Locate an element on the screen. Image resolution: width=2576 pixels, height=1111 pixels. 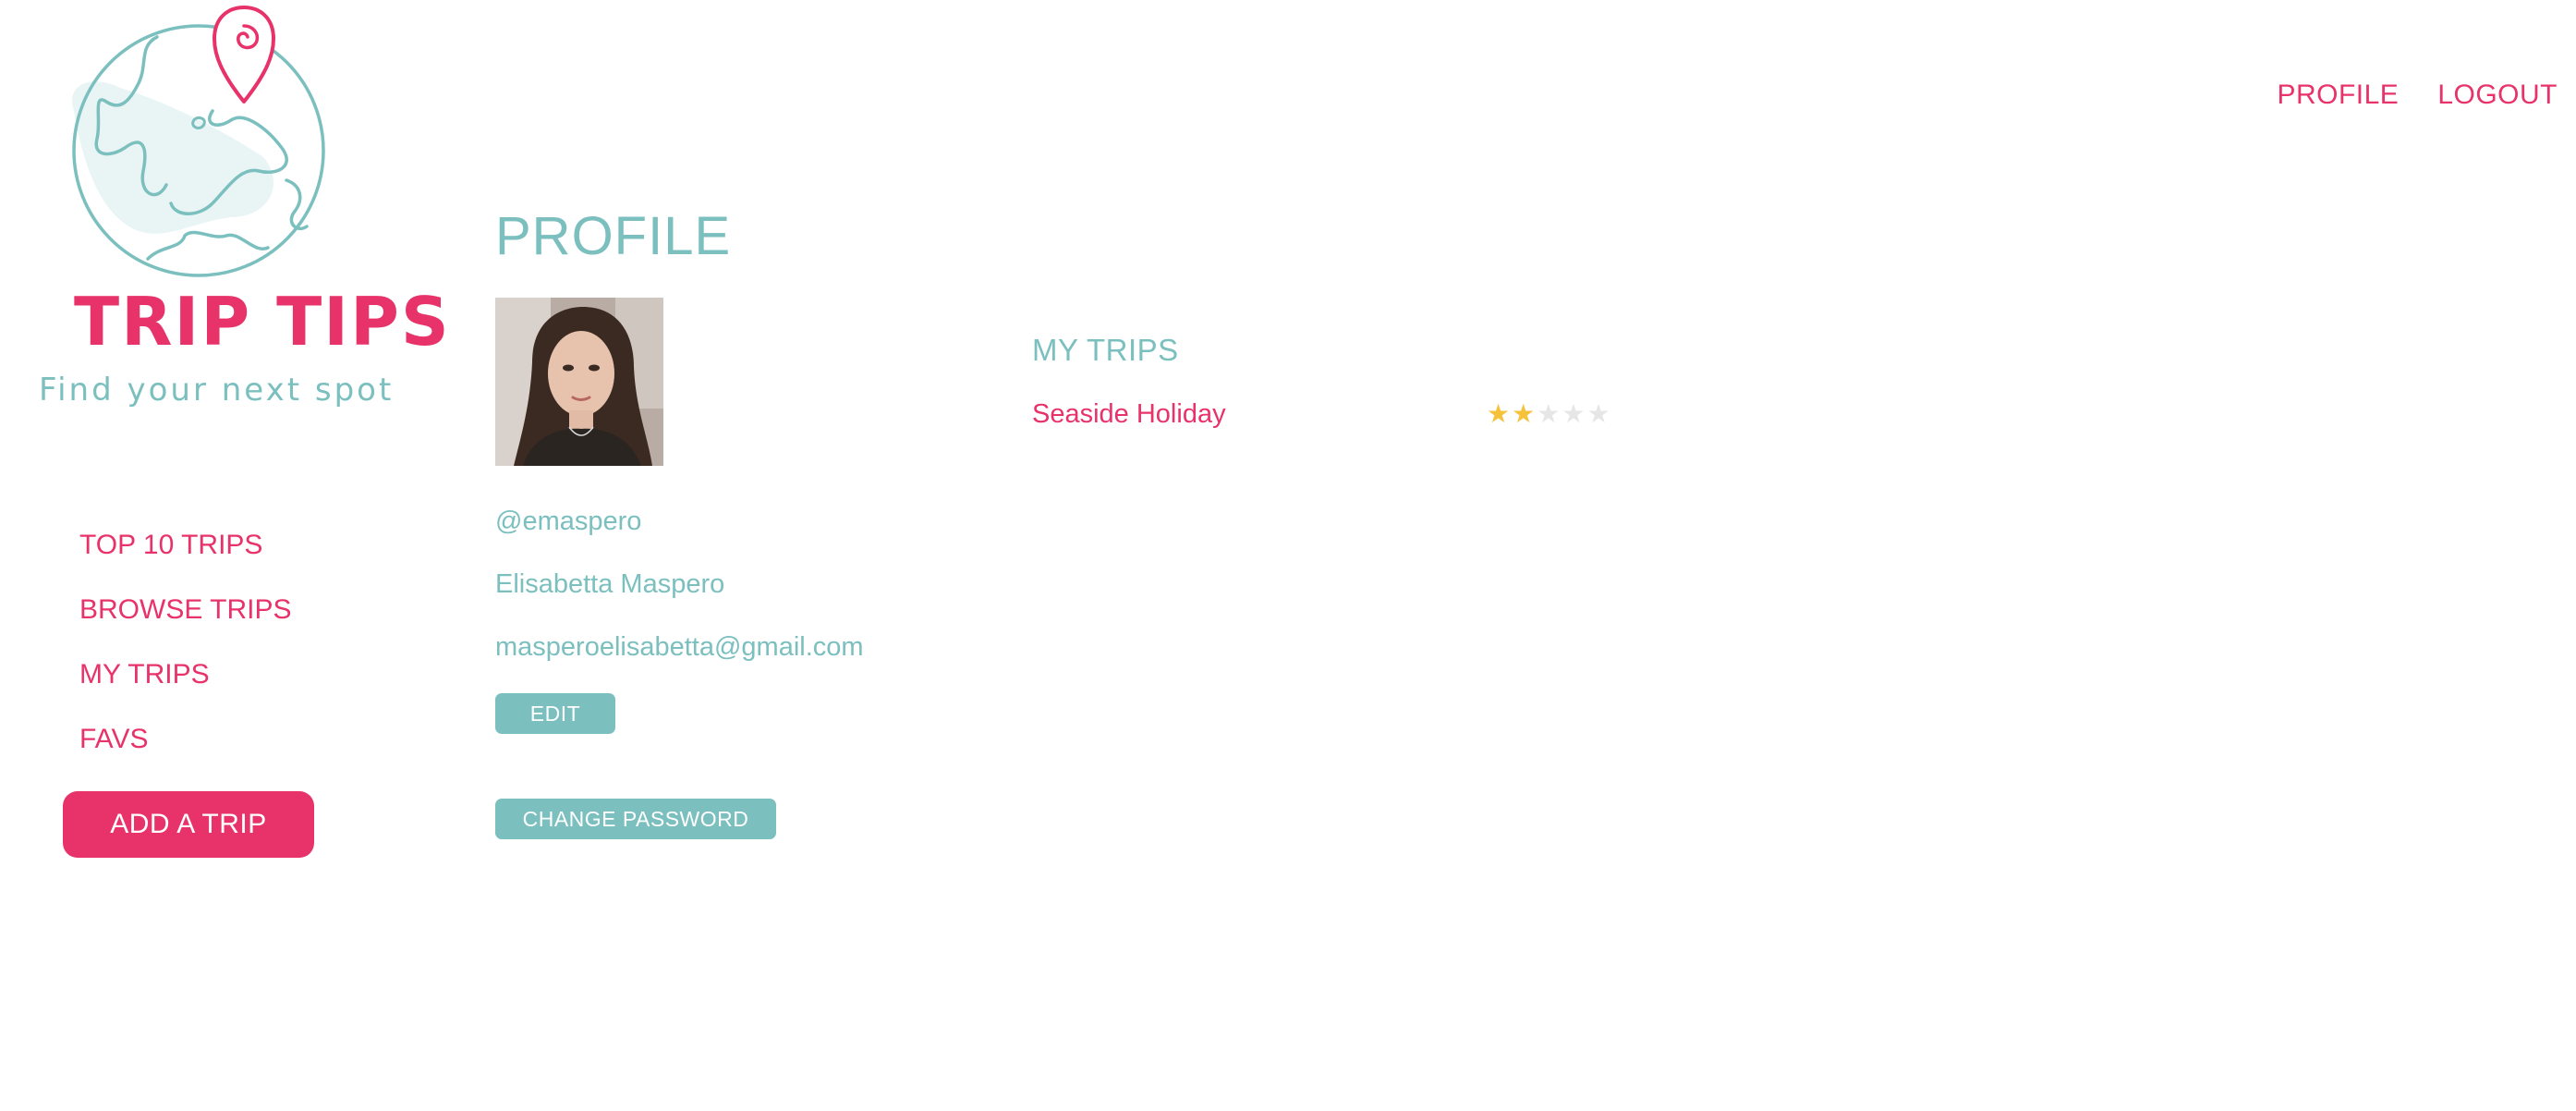
trip-rating: ★ ★ ★ ★ ★ is located at coordinates (1548, 414).